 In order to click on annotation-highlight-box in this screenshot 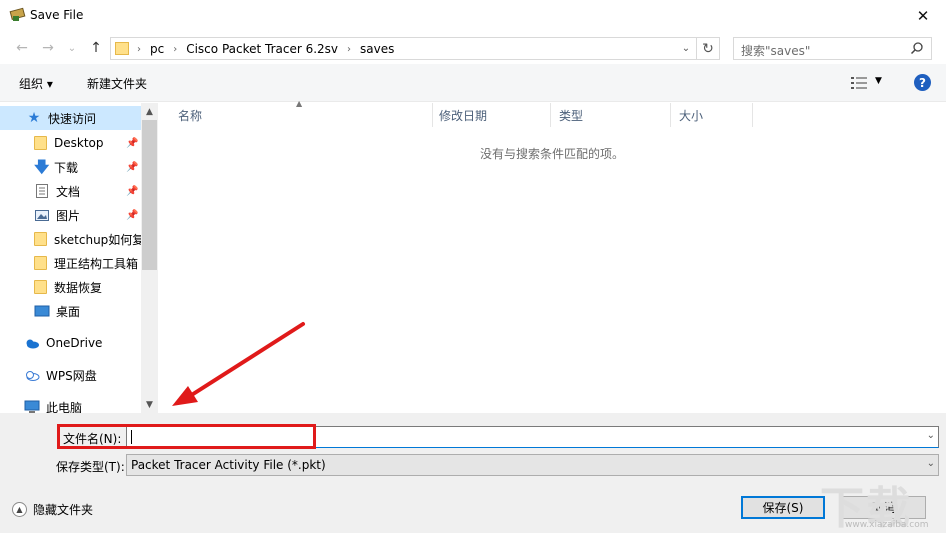, I will do `click(186, 436)`.